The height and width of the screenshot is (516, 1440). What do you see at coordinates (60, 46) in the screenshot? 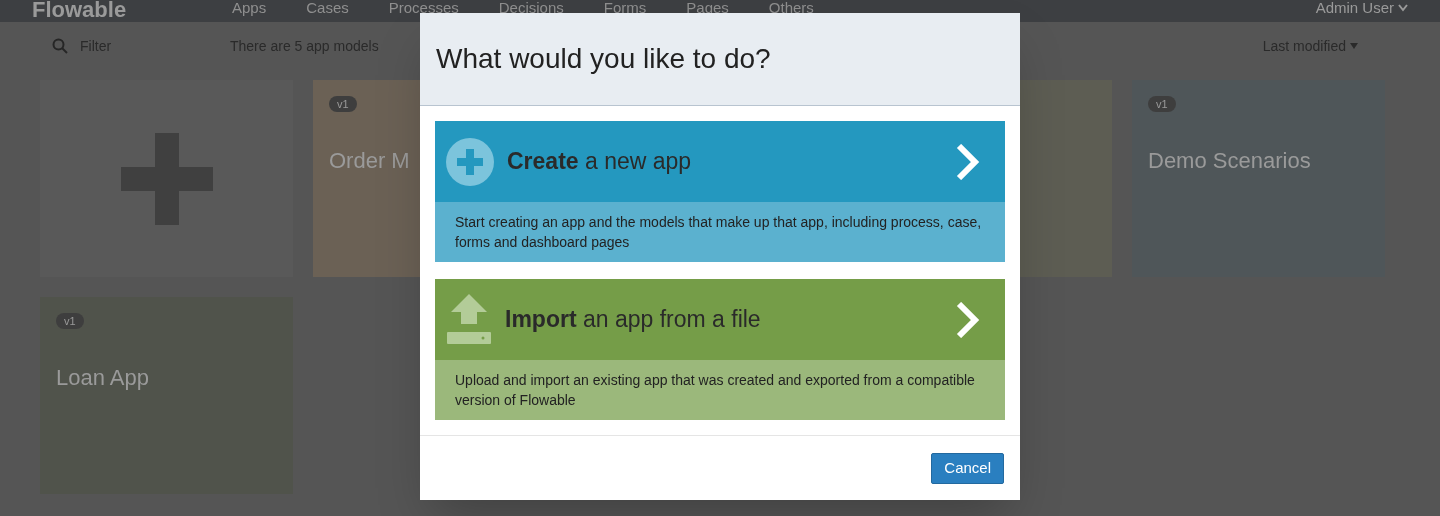
I see `search-icon` at bounding box center [60, 46].